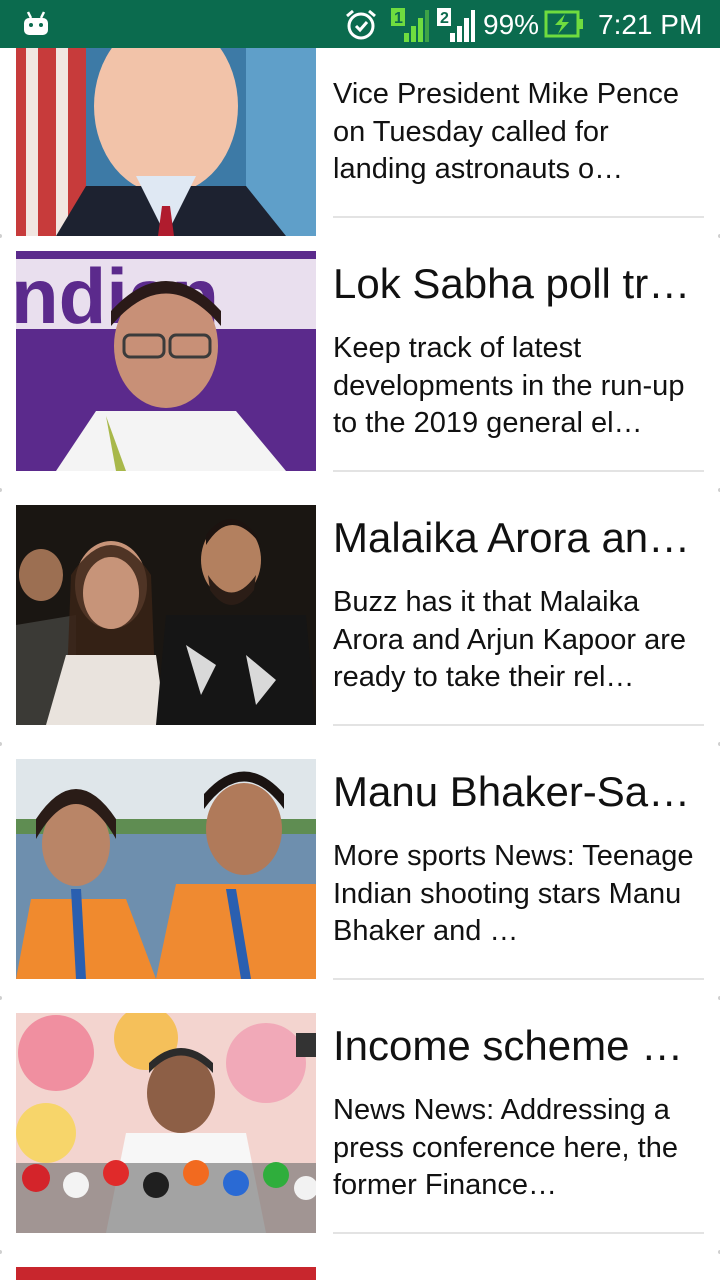 This screenshot has width=720, height=1280. Describe the element at coordinates (444, 18) in the screenshot. I see `svg-text: 2` at that location.